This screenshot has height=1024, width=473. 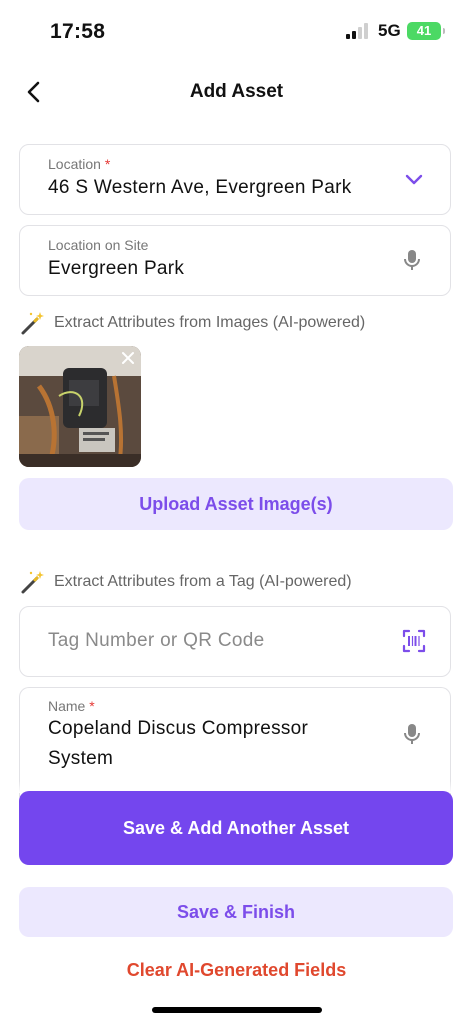 I want to click on save-add-another-button: Save & Add Another Asset, so click(x=236, y=828).